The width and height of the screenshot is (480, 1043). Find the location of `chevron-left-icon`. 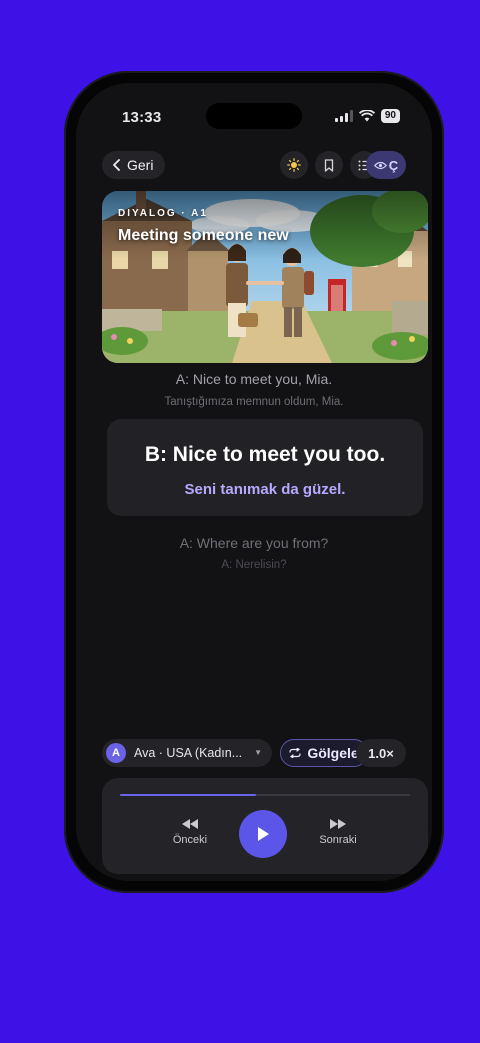

chevron-left-icon is located at coordinates (116, 165).